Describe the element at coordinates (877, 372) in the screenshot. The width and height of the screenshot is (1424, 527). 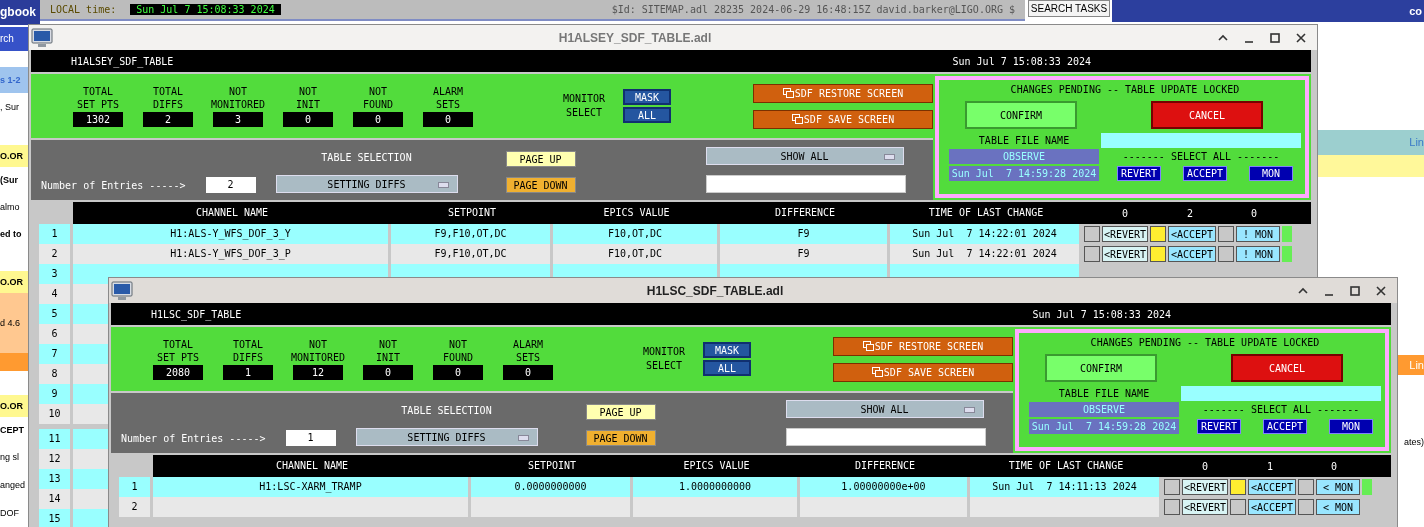
I see `windows-icon` at that location.